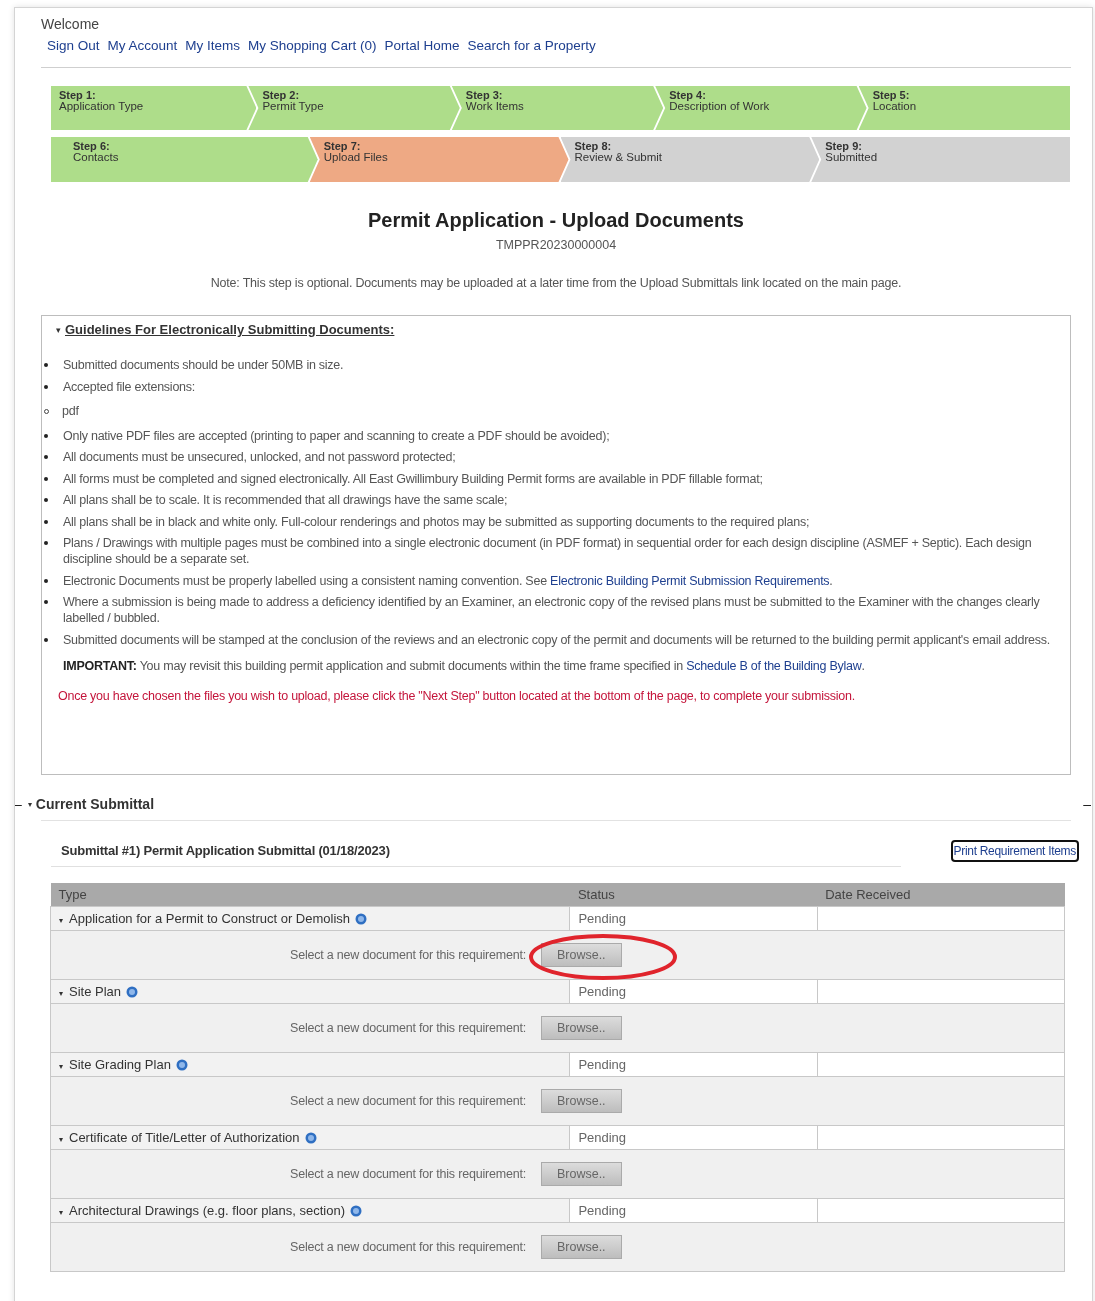 This screenshot has width=1095, height=1301. What do you see at coordinates (531, 45) in the screenshot?
I see `nav-link: Search for a Property` at bounding box center [531, 45].